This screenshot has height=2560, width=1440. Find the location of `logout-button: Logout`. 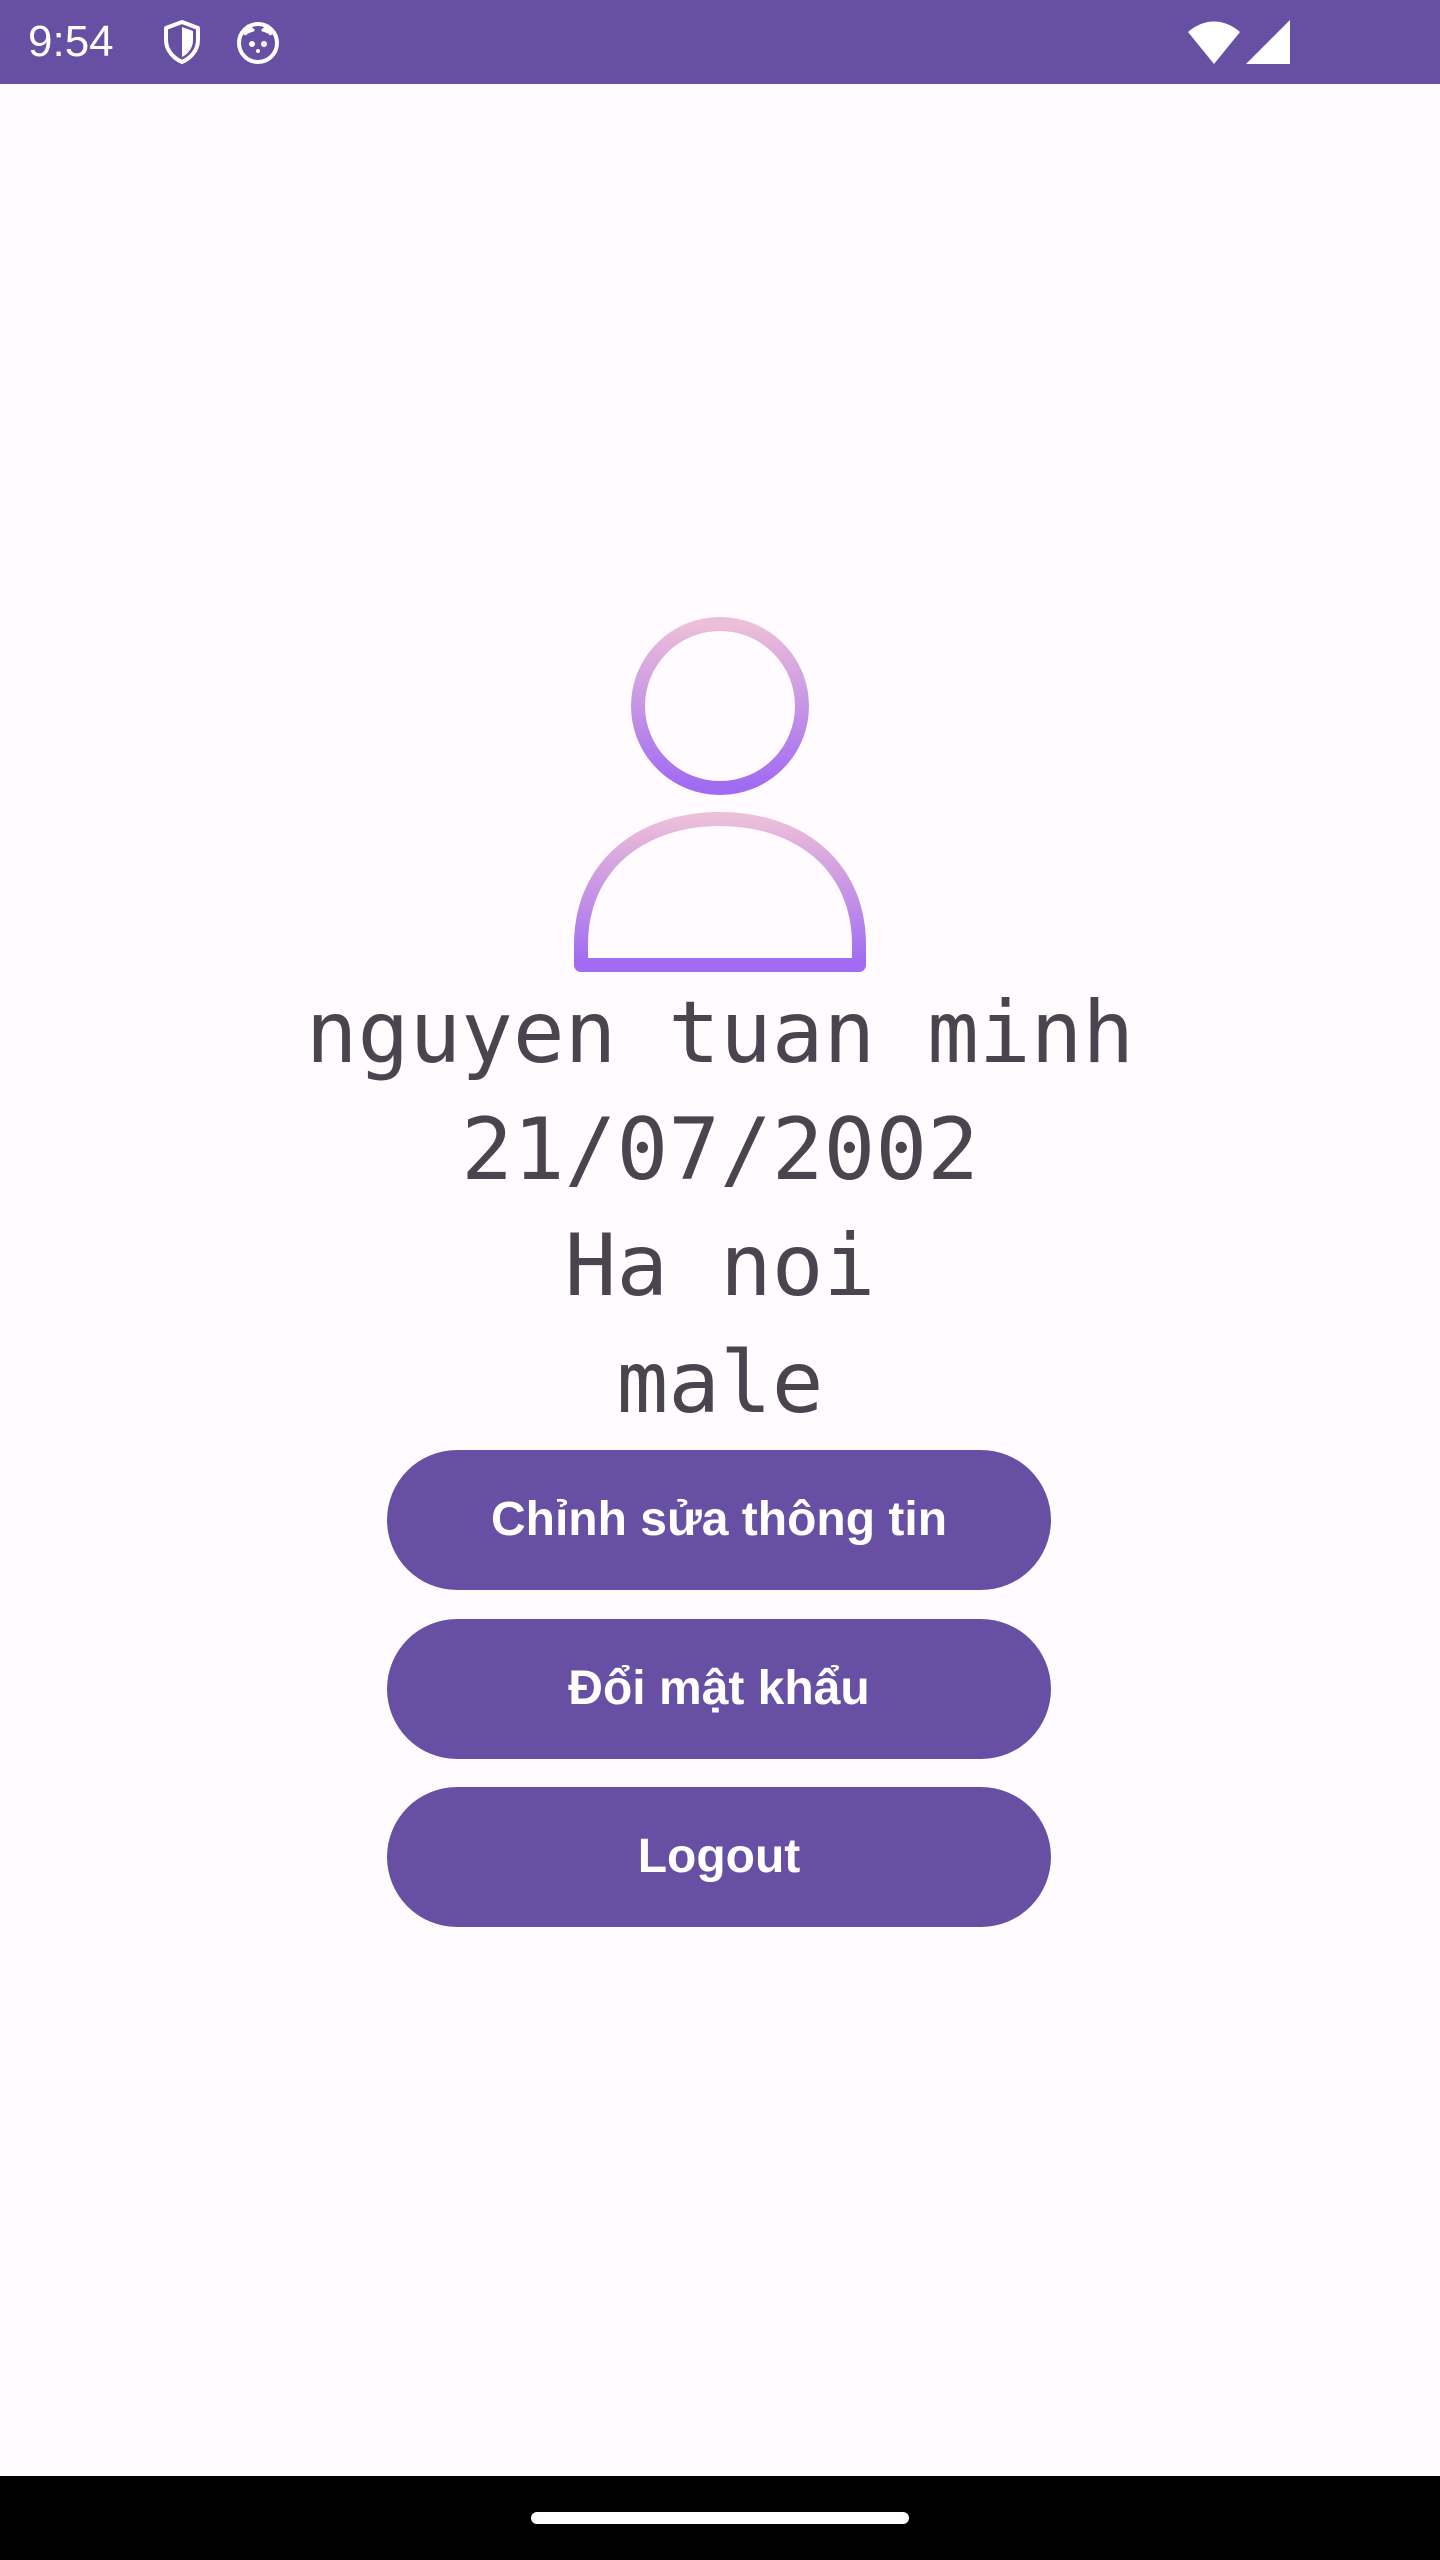

logout-button: Logout is located at coordinates (719, 1857).